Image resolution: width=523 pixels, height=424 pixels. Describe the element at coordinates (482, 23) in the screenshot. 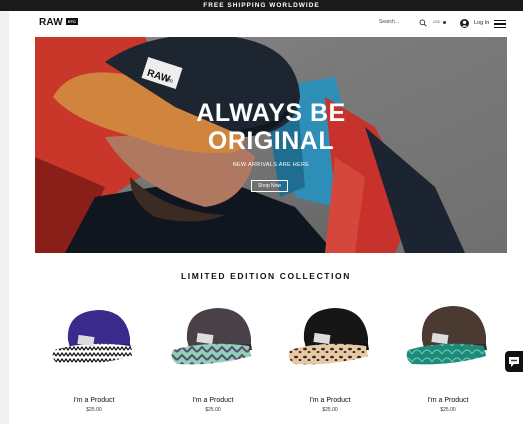

I see `login-label: Log In` at that location.